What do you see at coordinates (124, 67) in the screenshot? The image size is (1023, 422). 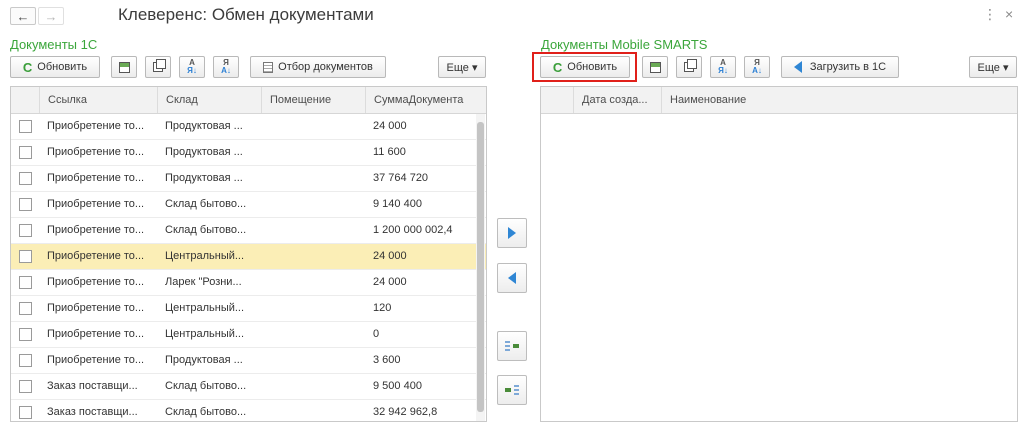 I see `left-select-all-button` at bounding box center [124, 67].